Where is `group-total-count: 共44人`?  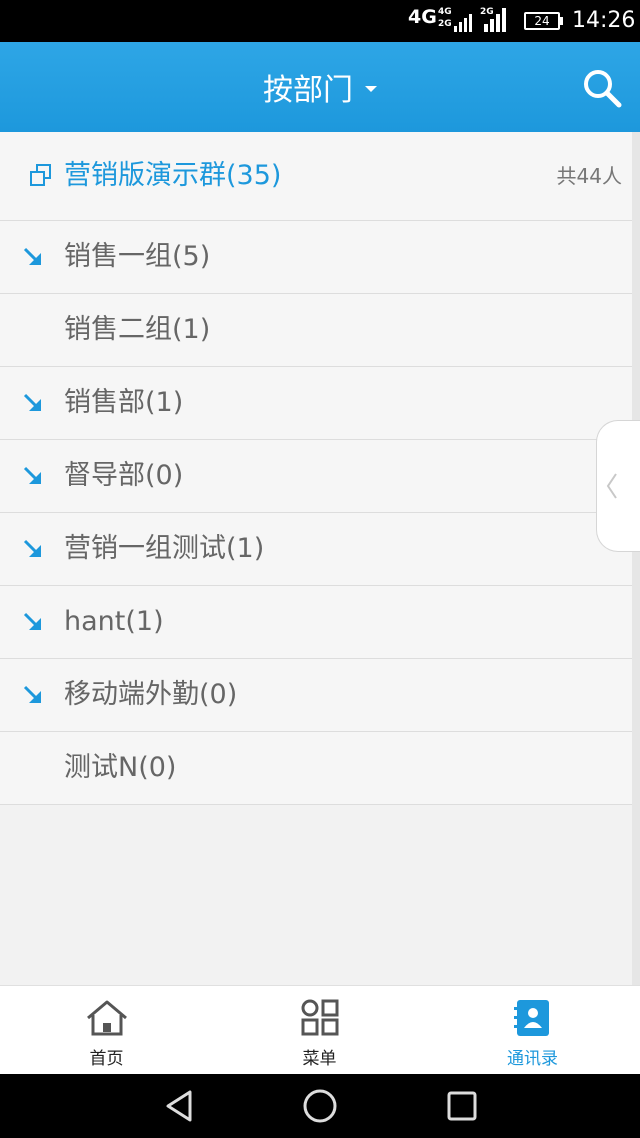 group-total-count: 共44人 is located at coordinates (589, 176).